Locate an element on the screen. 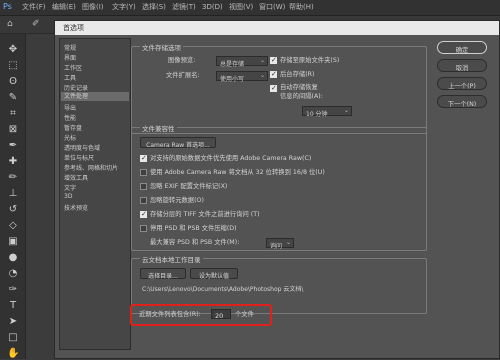 This screenshot has height=360, width=500. category-item: 增效工具 is located at coordinates (76, 177).